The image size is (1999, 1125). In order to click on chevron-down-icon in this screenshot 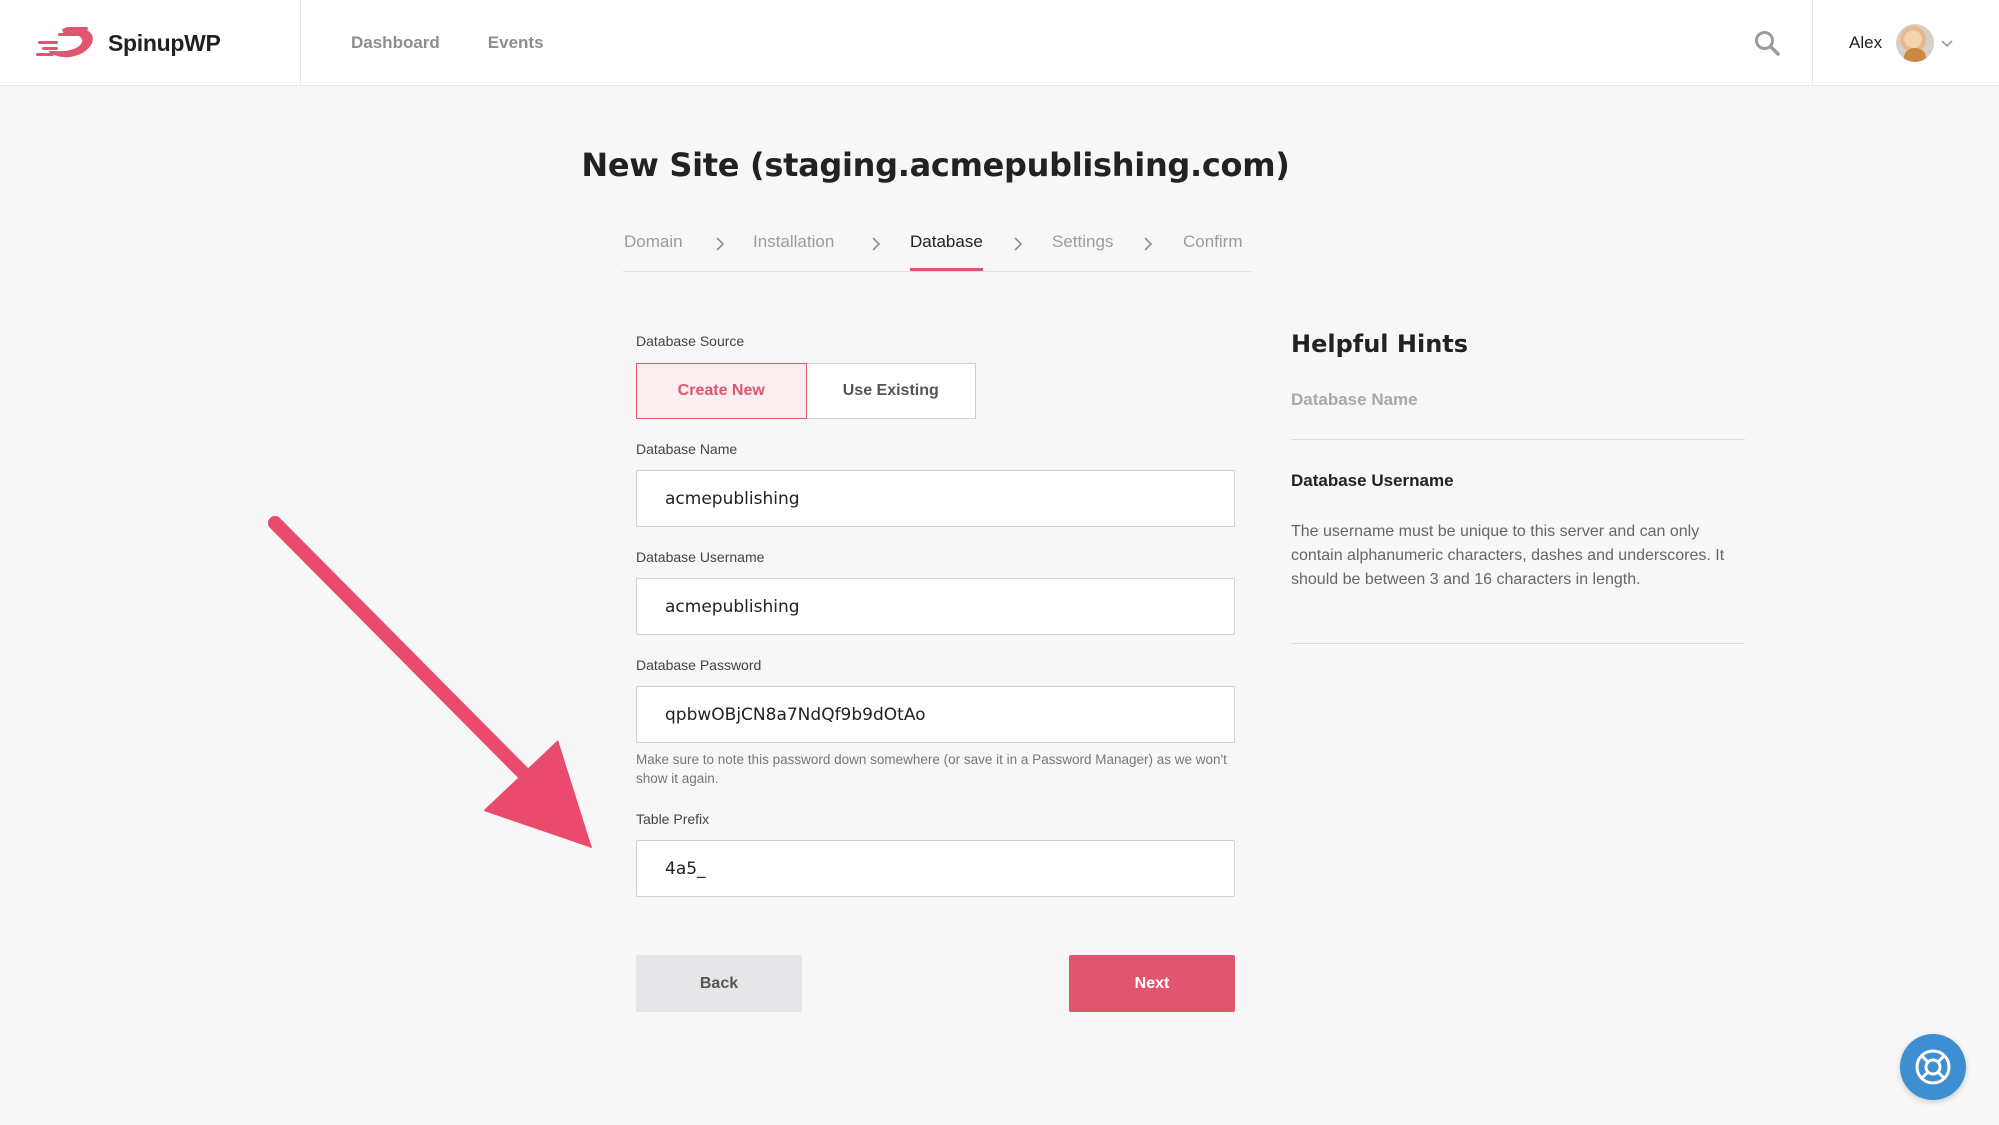, I will do `click(1947, 44)`.